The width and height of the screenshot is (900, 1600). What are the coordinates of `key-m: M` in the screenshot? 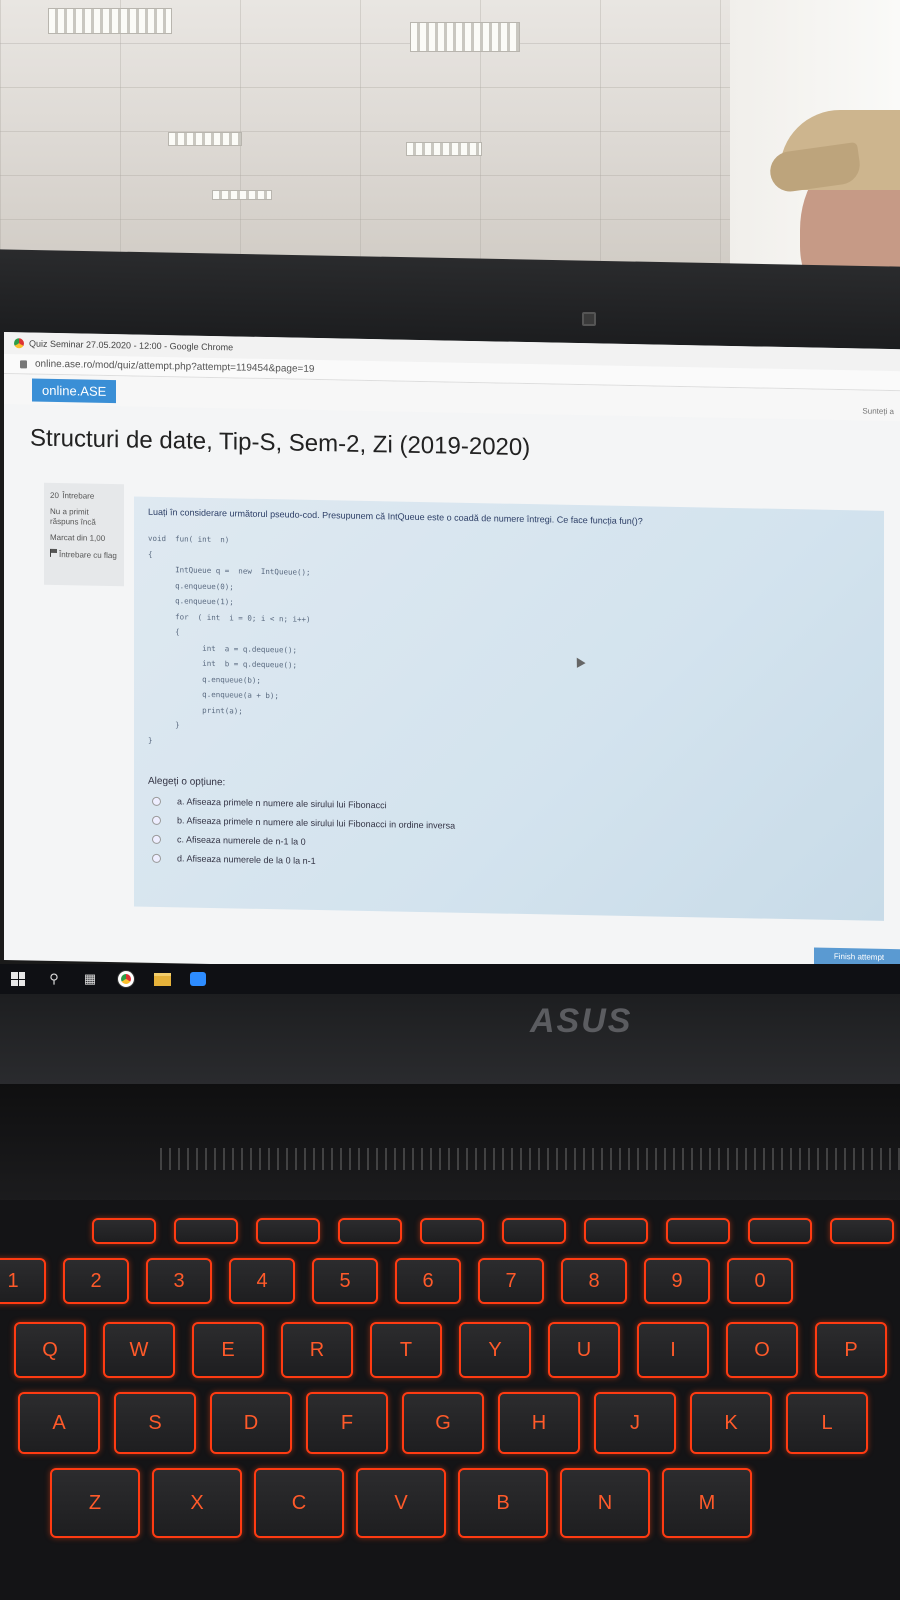 It's located at (707, 1503).